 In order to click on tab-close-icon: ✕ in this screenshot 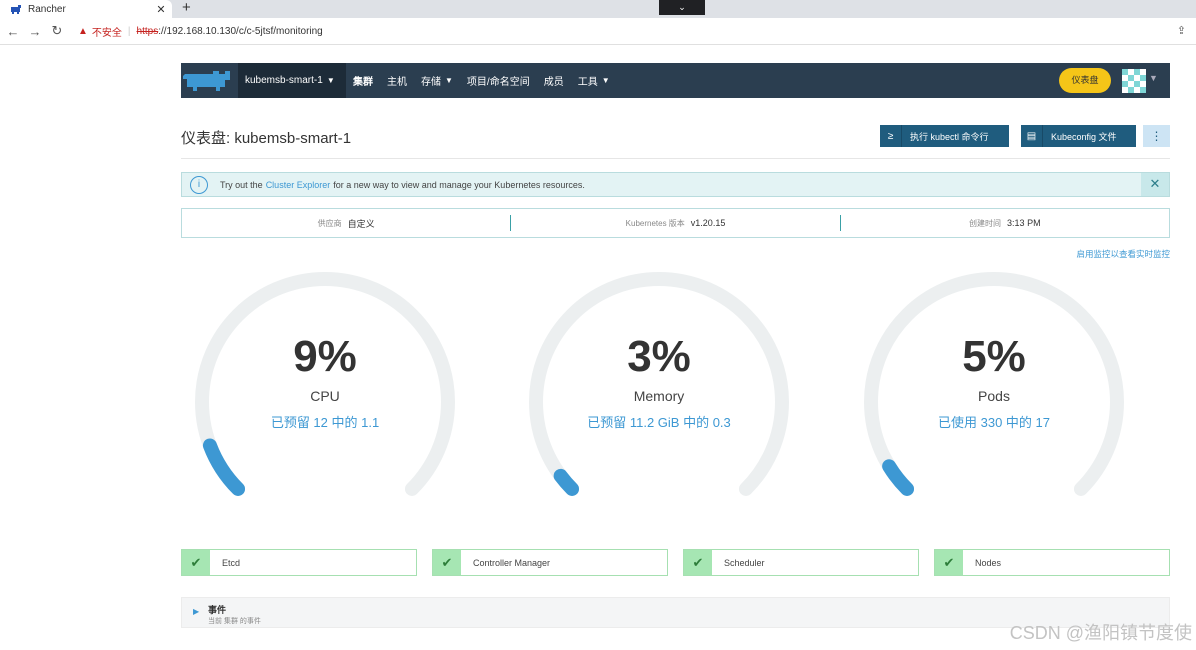, I will do `click(161, 9)`.